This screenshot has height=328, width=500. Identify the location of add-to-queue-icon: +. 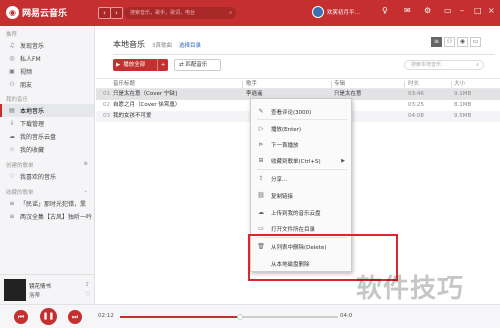
(162, 65).